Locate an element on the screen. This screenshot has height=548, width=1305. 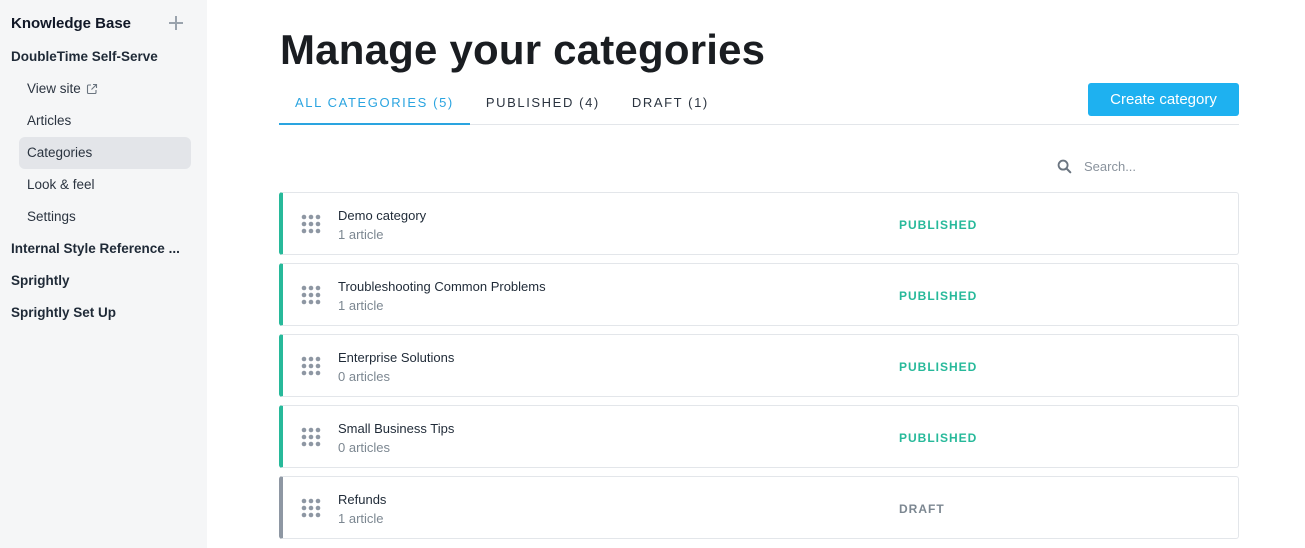
nav-group-sprightly: Sprightly is located at coordinates (103, 281).